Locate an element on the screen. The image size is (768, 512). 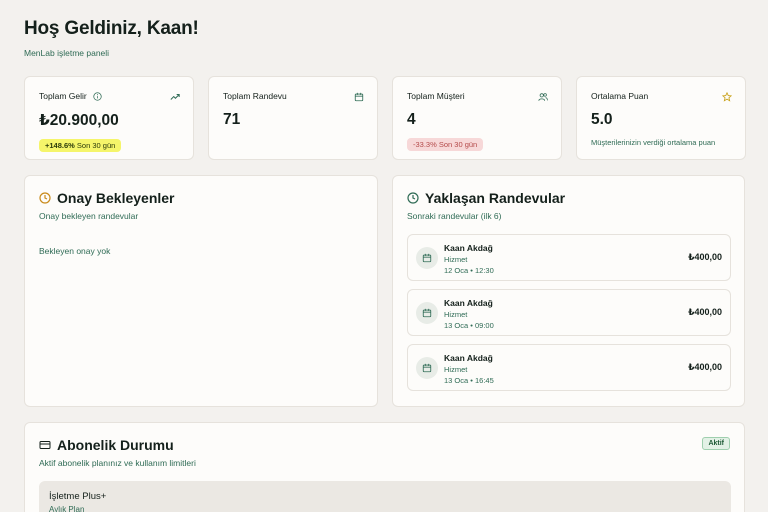
change-percent: -33.3% is located at coordinates (425, 144).